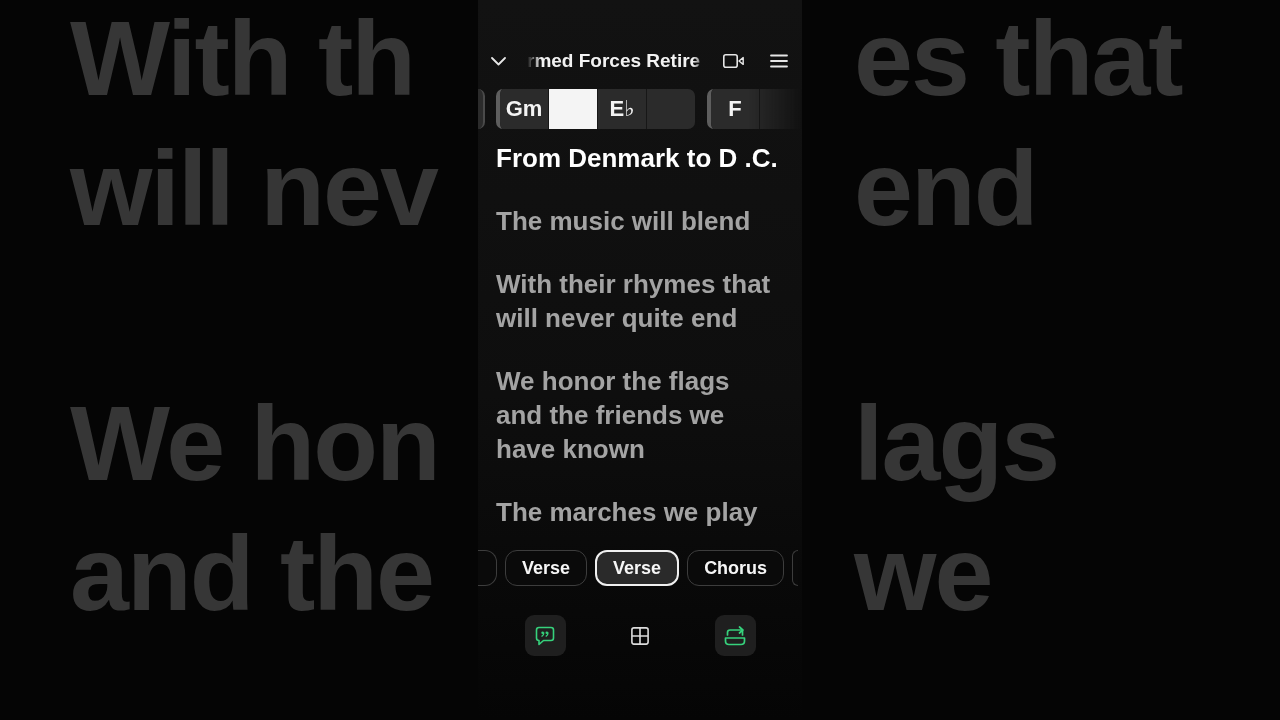 This screenshot has width=1280, height=720. Describe the element at coordinates (614, 61) in the screenshot. I see `song-title: rmed Forces Retire` at that location.